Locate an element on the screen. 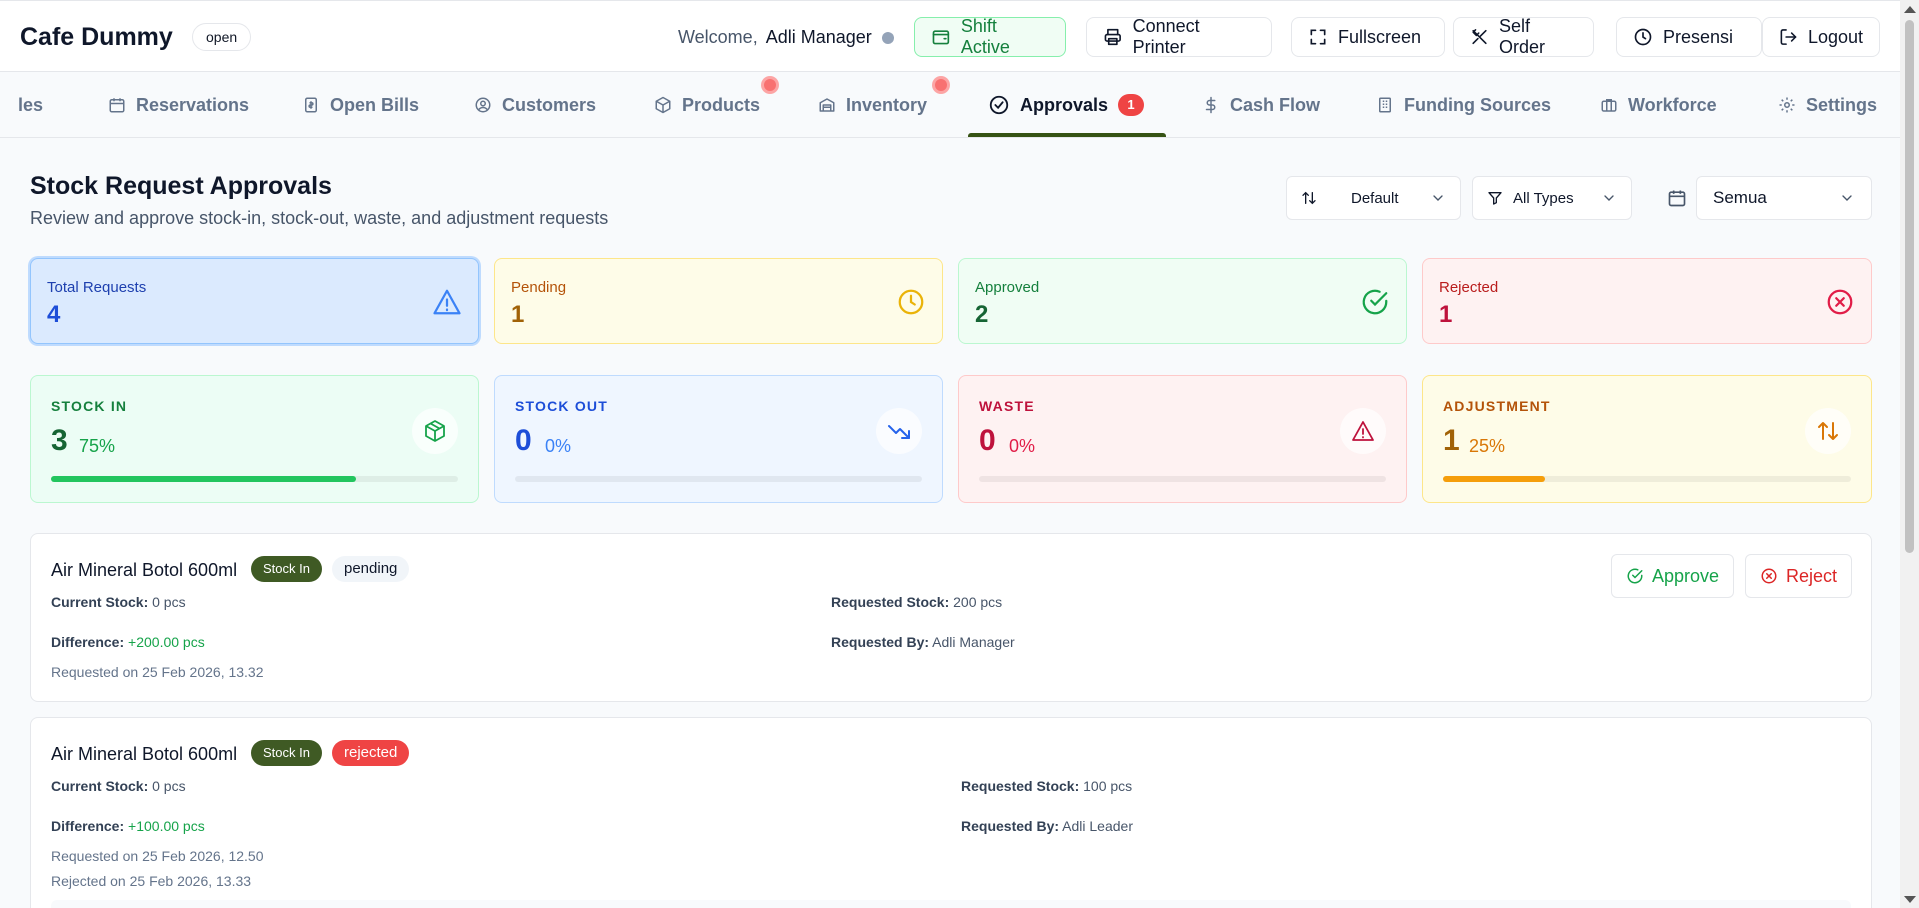  rejected-on-text: Rejected on 25 Feb 2026, 13.33 is located at coordinates (151, 881).